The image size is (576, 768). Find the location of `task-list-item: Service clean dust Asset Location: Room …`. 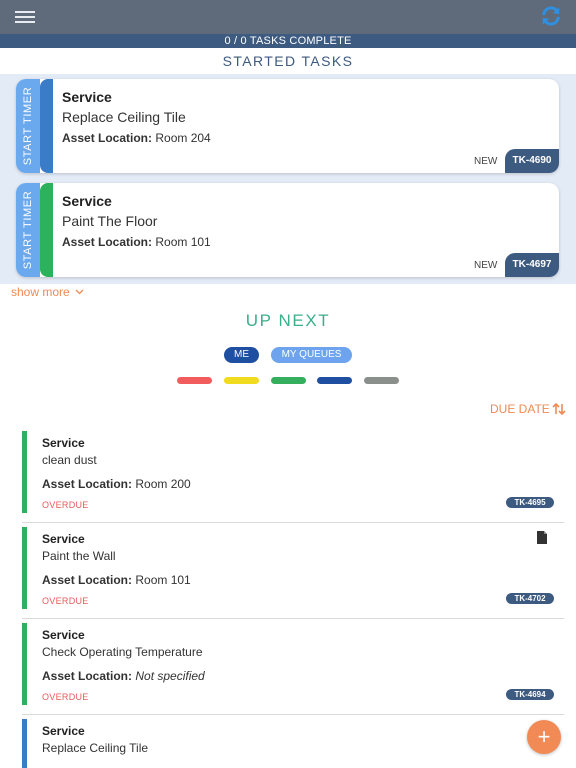

task-list-item: Service clean dust Asset Location: Room … is located at coordinates (293, 475).